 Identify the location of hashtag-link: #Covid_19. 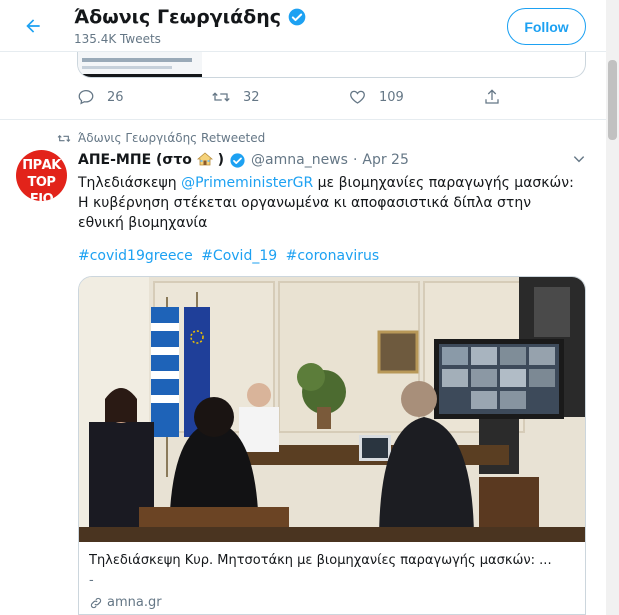
(239, 256).